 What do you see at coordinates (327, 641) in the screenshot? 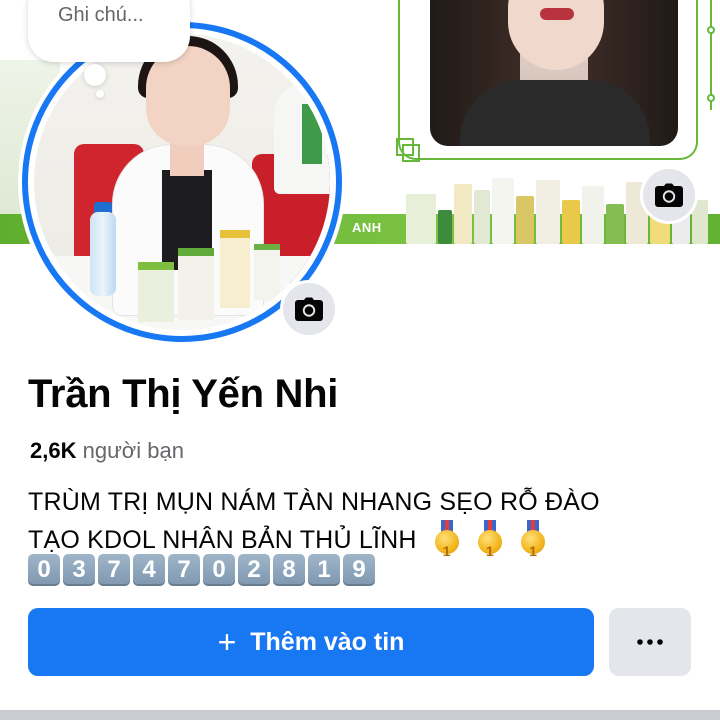
I see `add-to-story-label: Thêm vào tin` at bounding box center [327, 641].